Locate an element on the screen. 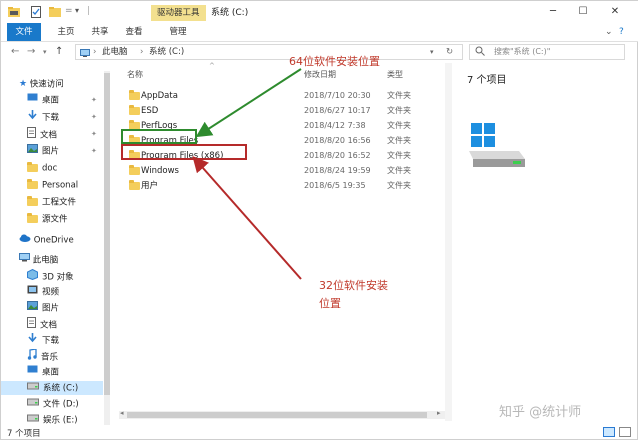 This screenshot has height=441, width=638. file-date: 2018/8/20 16:52 is located at coordinates (337, 155).